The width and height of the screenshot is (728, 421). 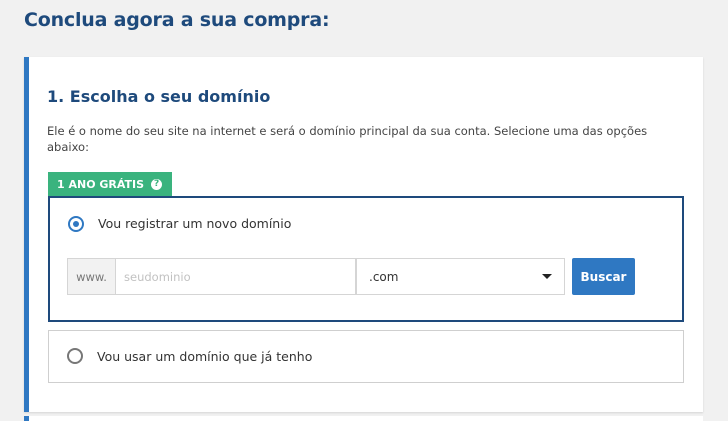 I want to click on domain-input, so click(x=236, y=276).